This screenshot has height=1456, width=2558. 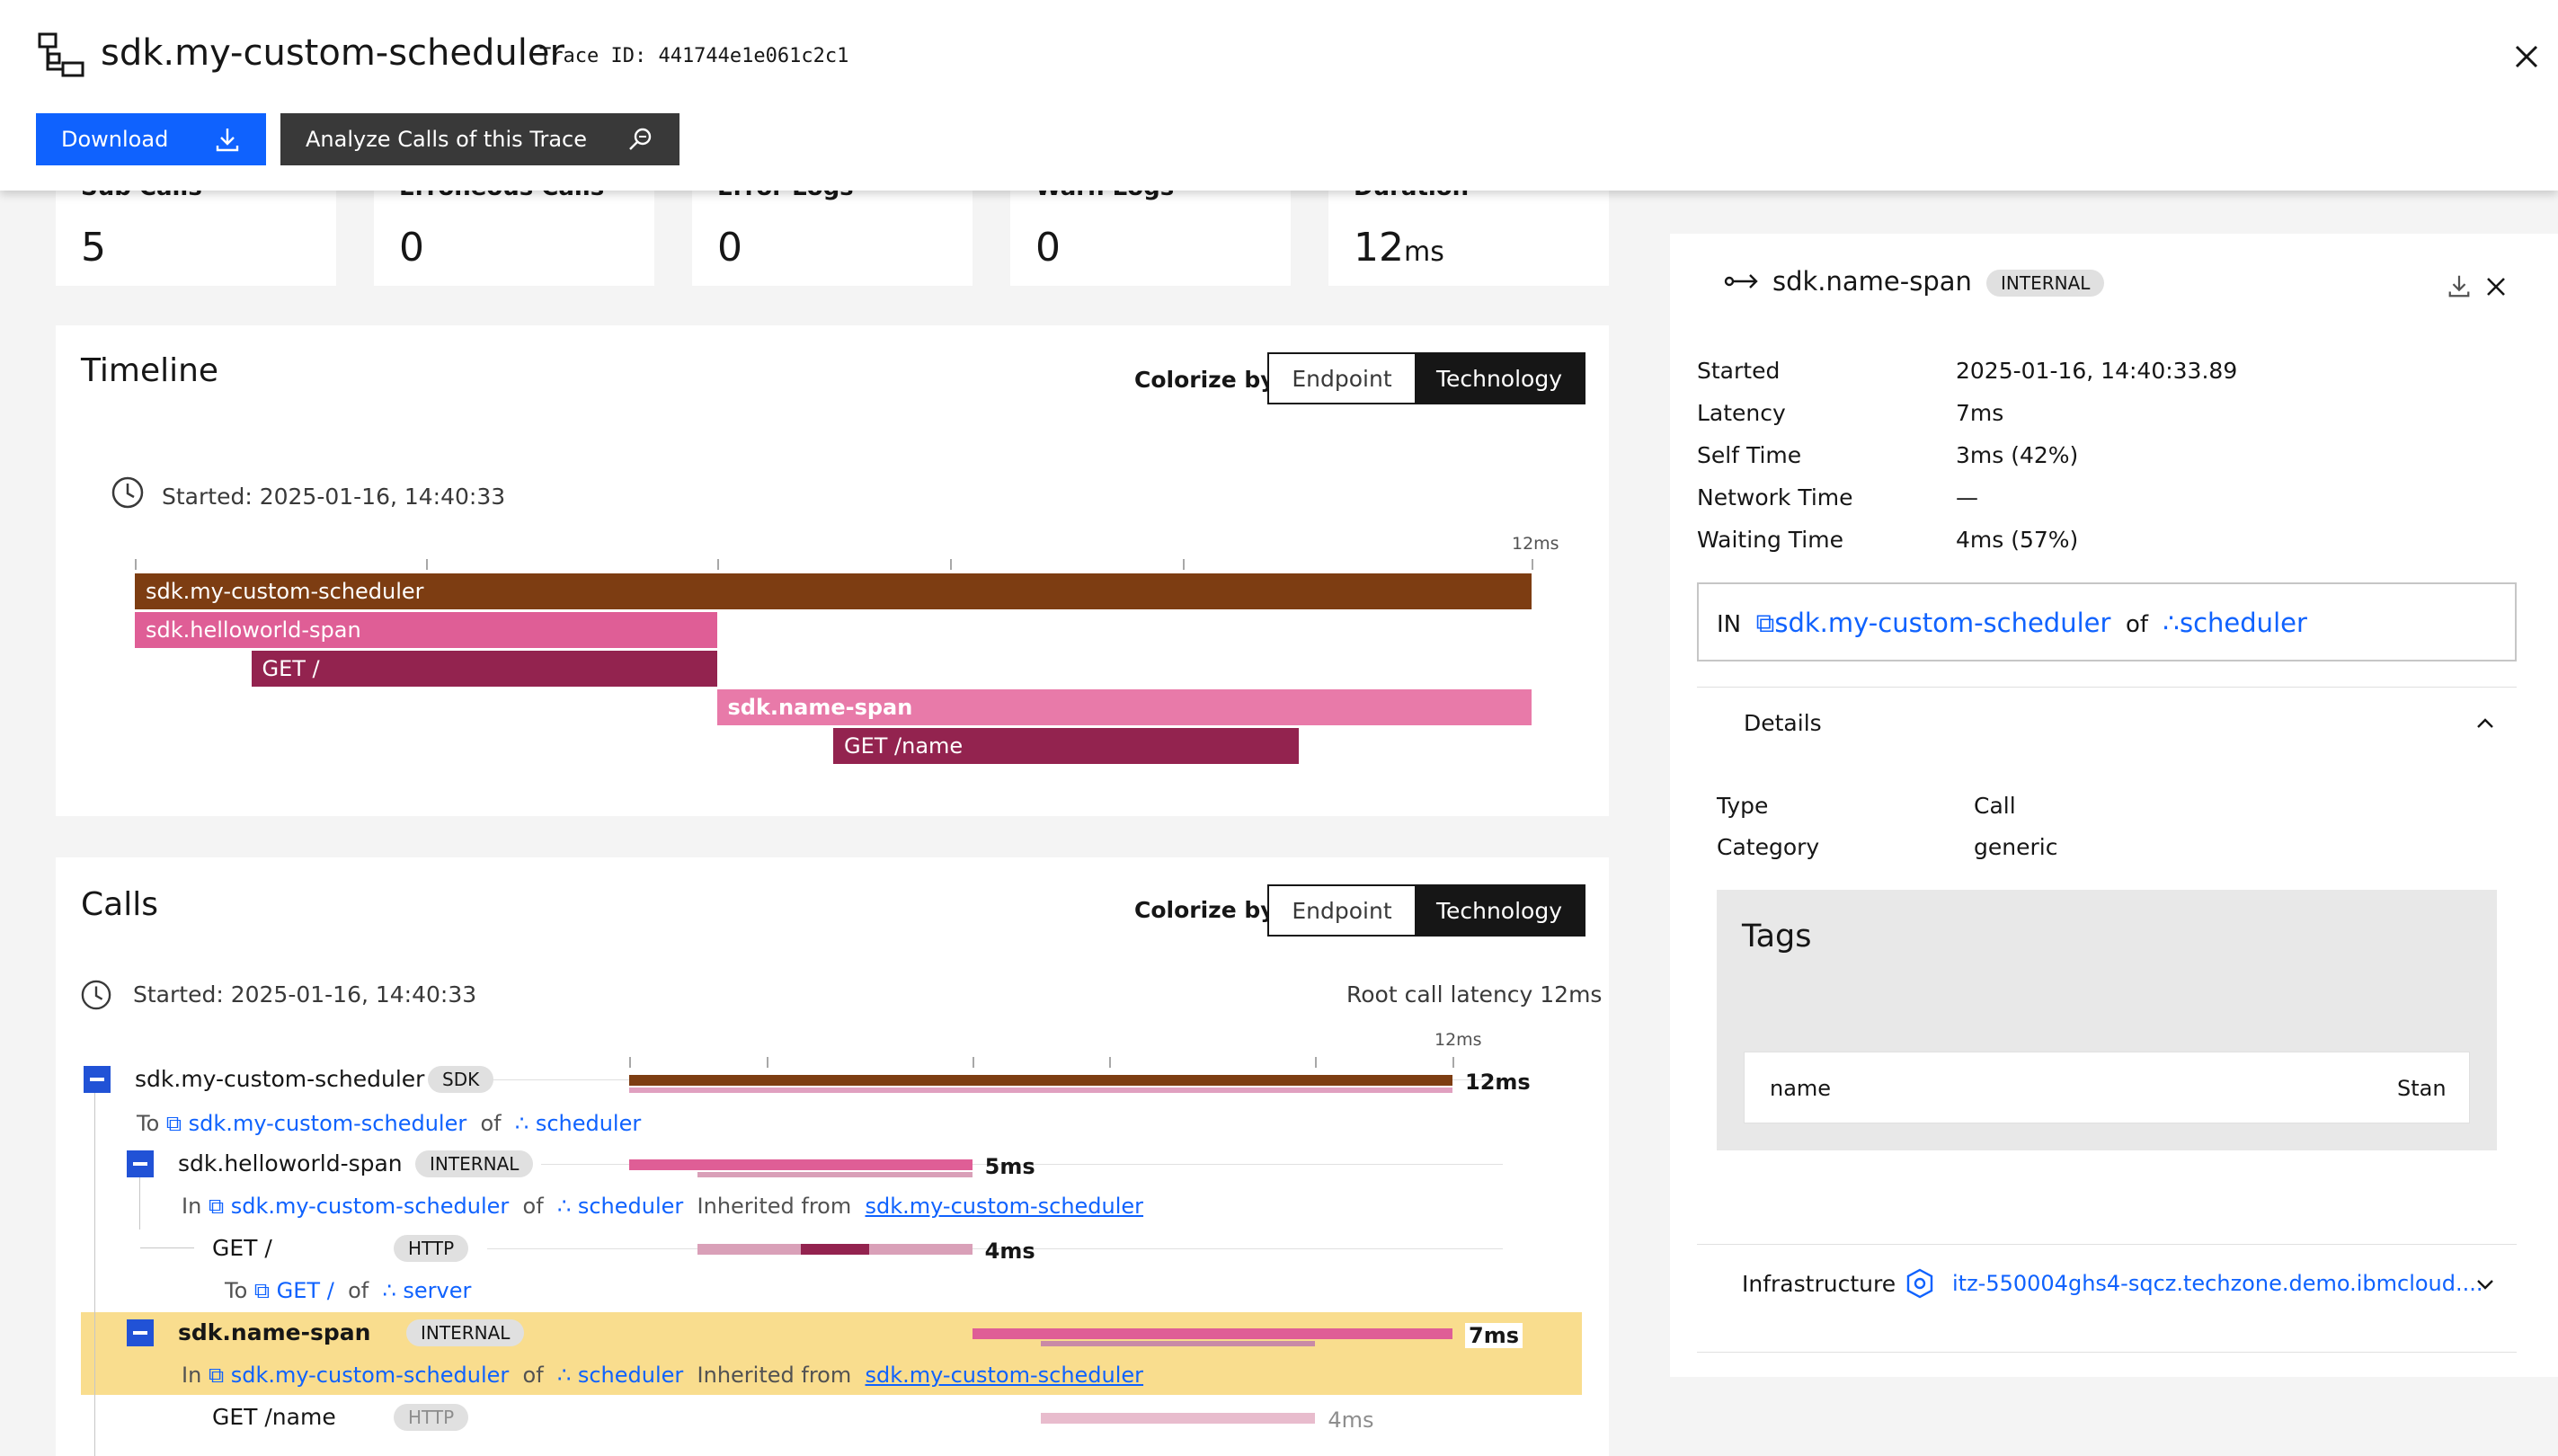 What do you see at coordinates (2422, 1088) in the screenshot?
I see `tag-value: Stan` at bounding box center [2422, 1088].